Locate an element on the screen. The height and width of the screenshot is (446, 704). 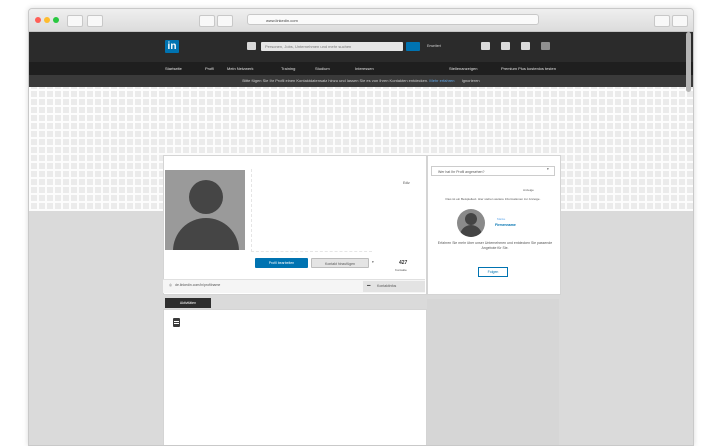
share-icon is located at coordinates (207, 21).